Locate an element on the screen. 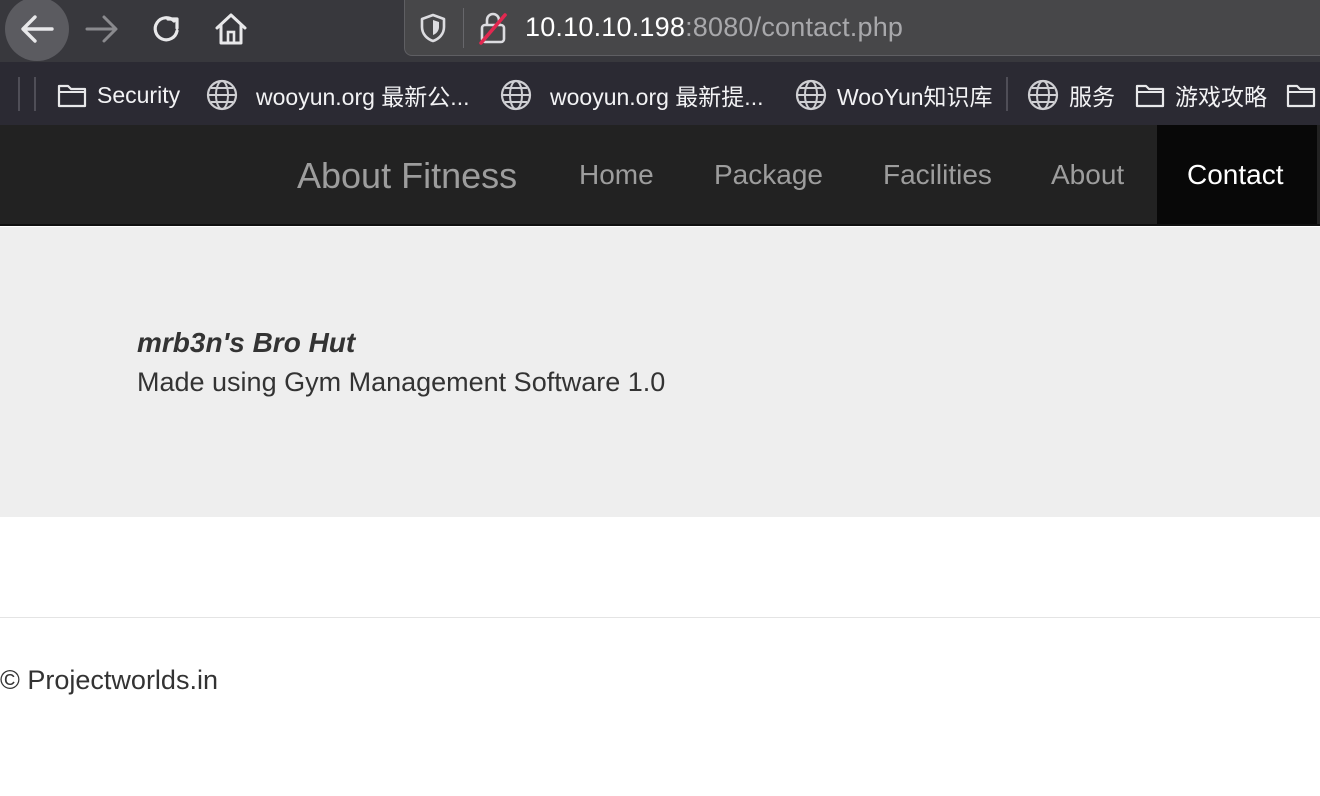 The height and width of the screenshot is (796, 1320). url-text: 10.10.10.198:8080/contact.php is located at coordinates (714, 27).